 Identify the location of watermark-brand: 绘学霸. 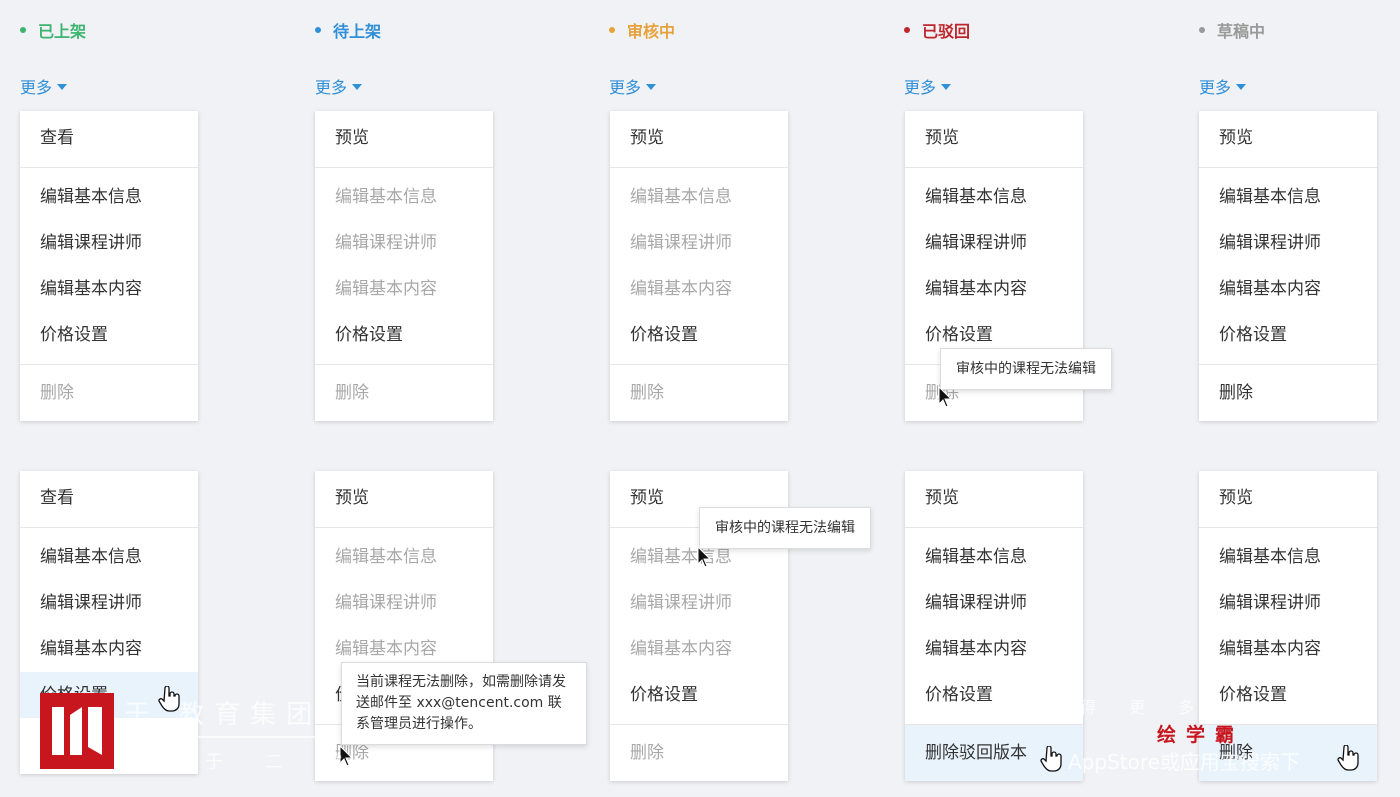
(1201, 735).